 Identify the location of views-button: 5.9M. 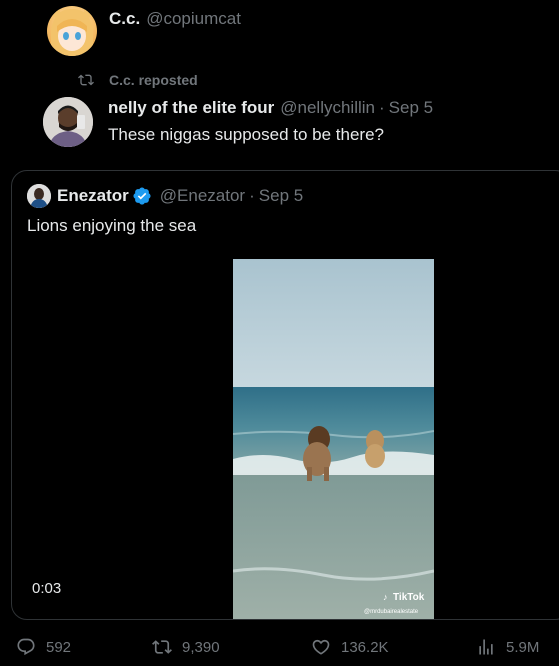
(507, 647).